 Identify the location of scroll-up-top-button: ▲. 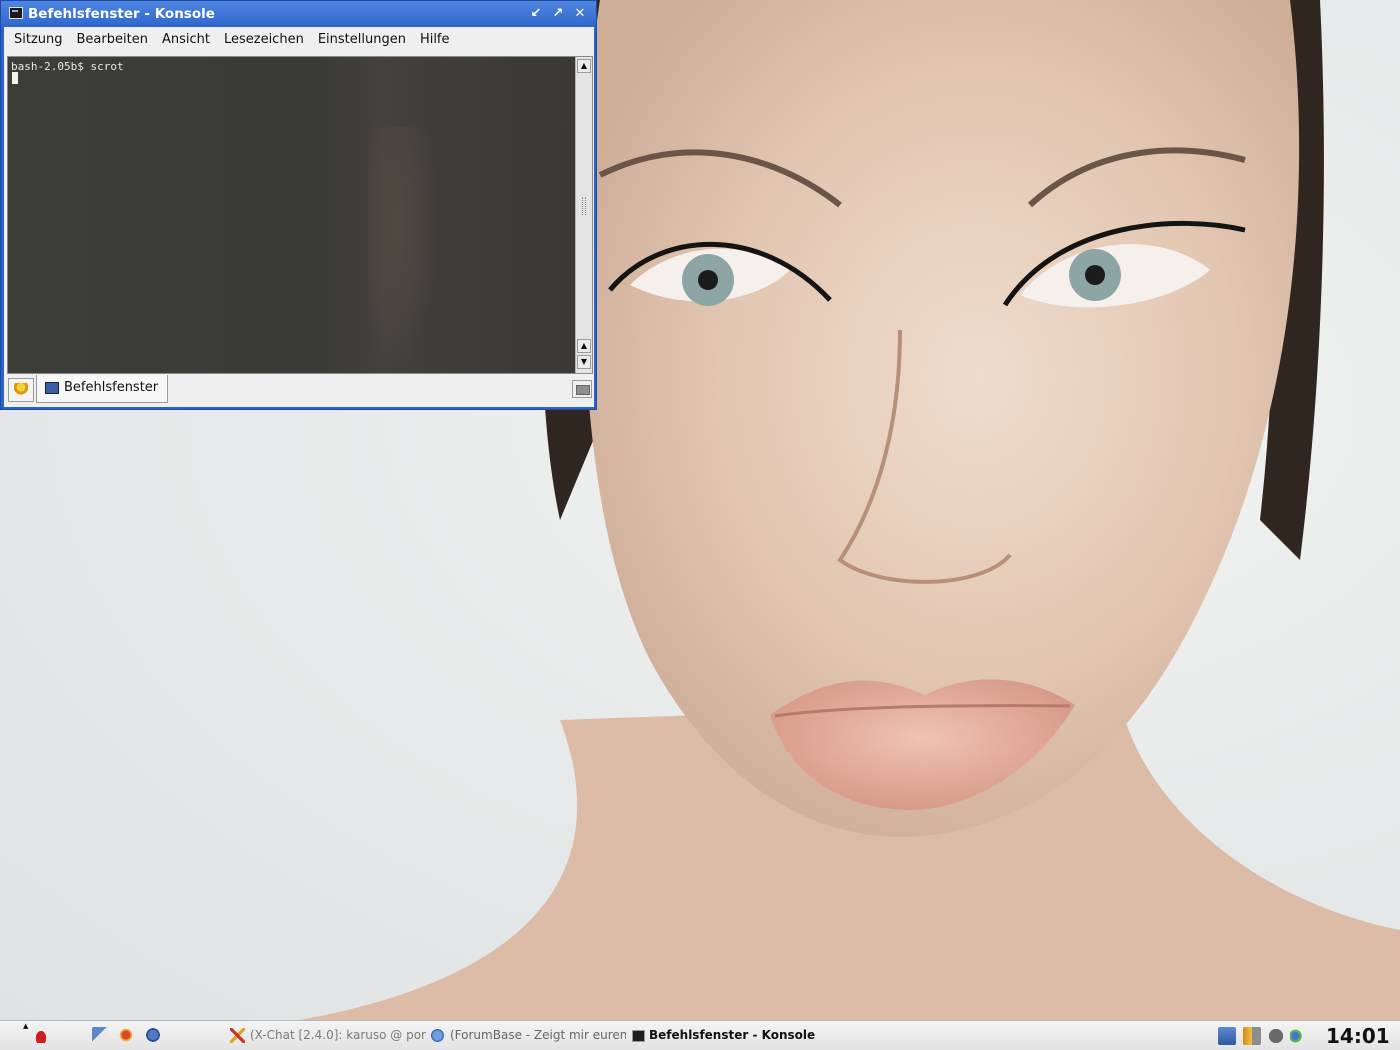
(584, 66).